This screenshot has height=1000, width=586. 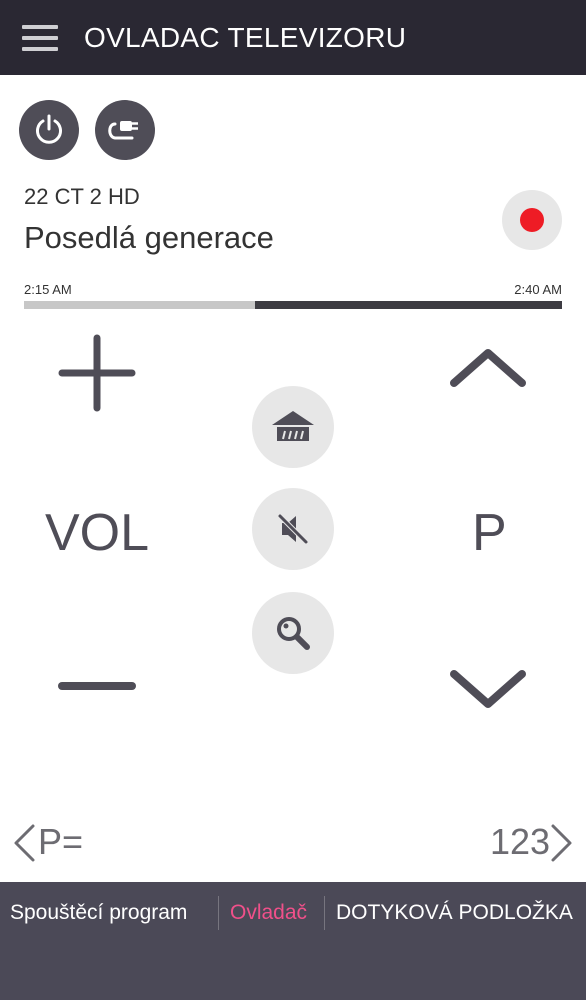 I want to click on search-icon, so click(x=293, y=633).